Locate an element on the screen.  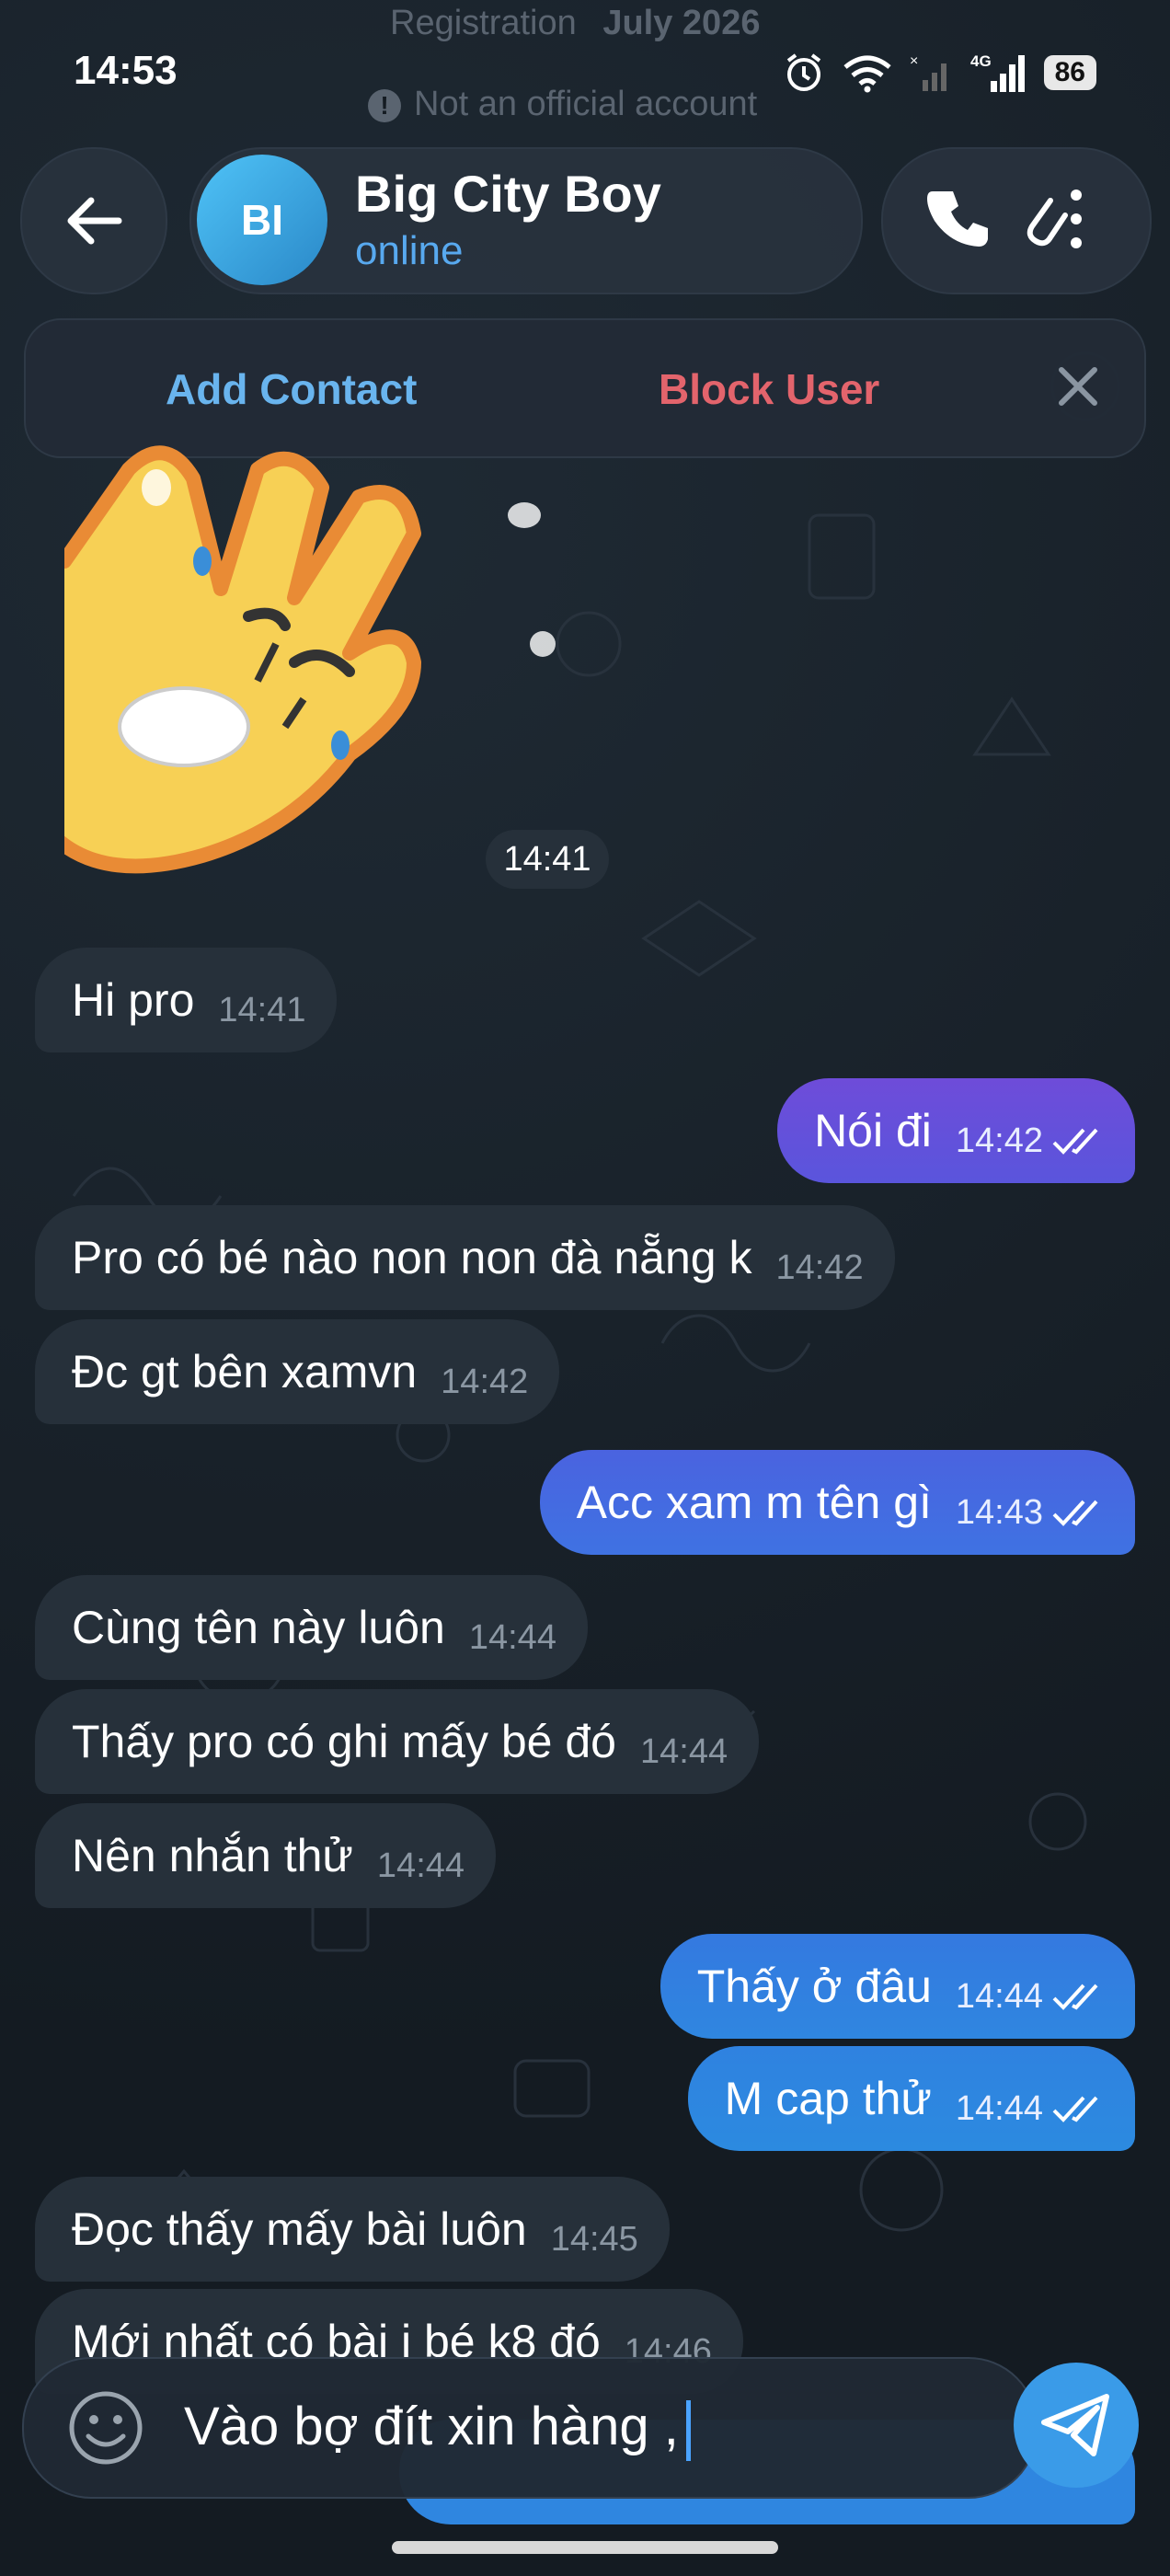
status-icons: × 4G 86 is located at coordinates (939, 73).